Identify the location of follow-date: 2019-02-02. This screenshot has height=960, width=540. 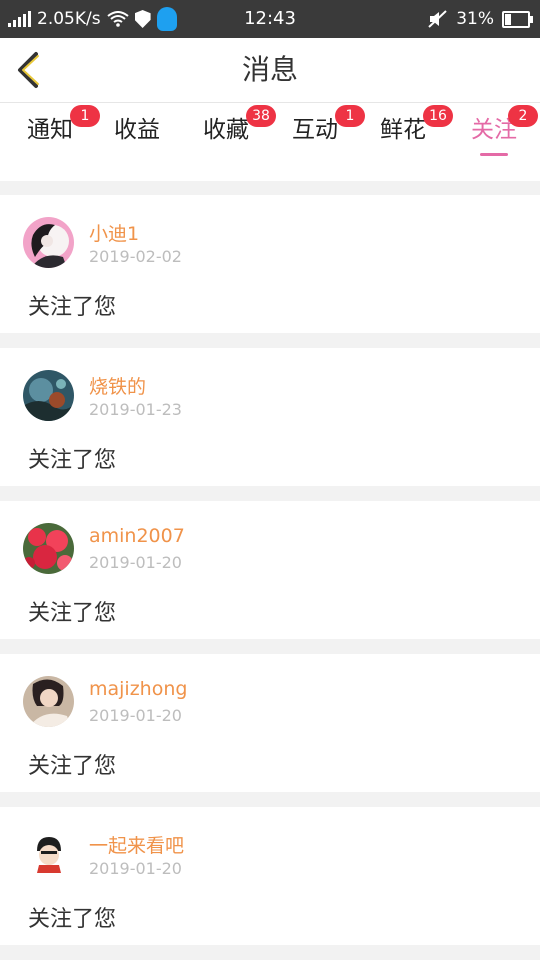
(135, 256).